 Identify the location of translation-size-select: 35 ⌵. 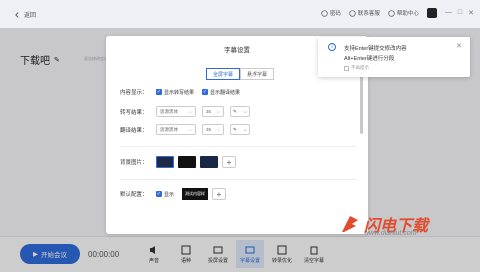
(213, 129).